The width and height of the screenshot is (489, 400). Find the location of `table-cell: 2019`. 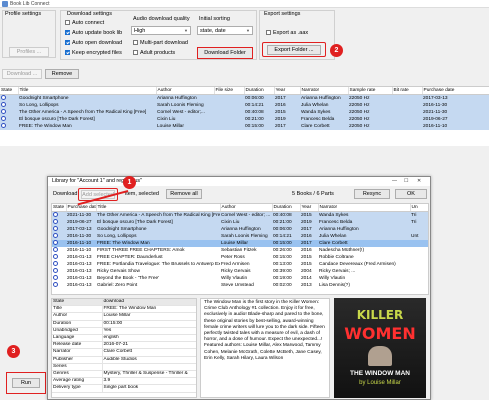

table-cell: 2019 is located at coordinates (280, 119).